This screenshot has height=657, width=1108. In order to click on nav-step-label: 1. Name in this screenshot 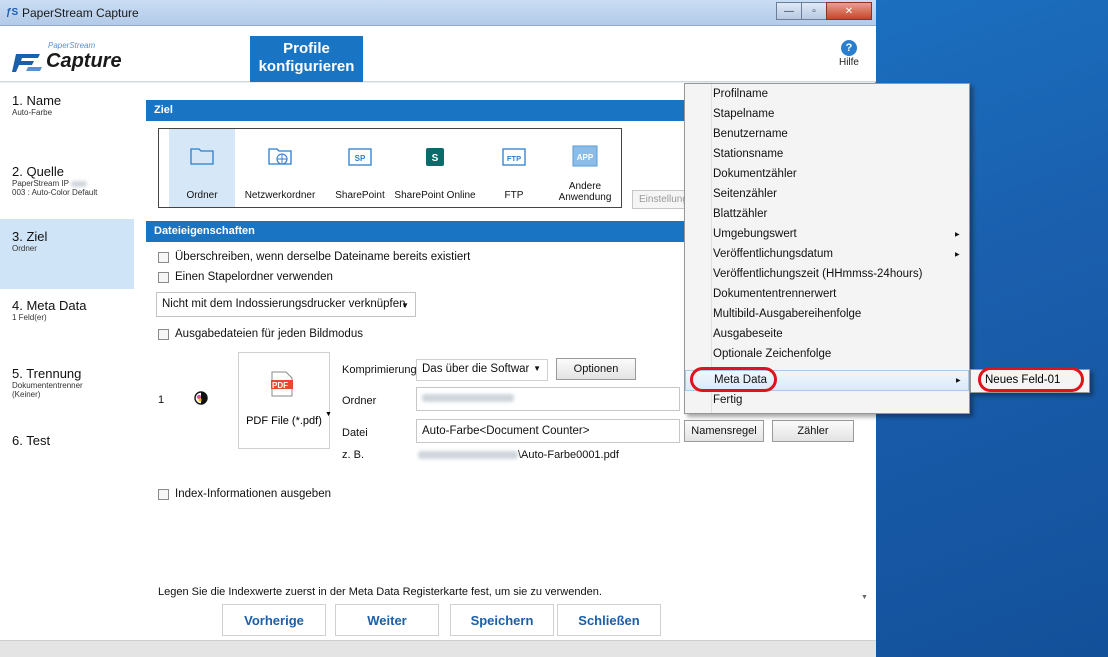, I will do `click(37, 100)`.